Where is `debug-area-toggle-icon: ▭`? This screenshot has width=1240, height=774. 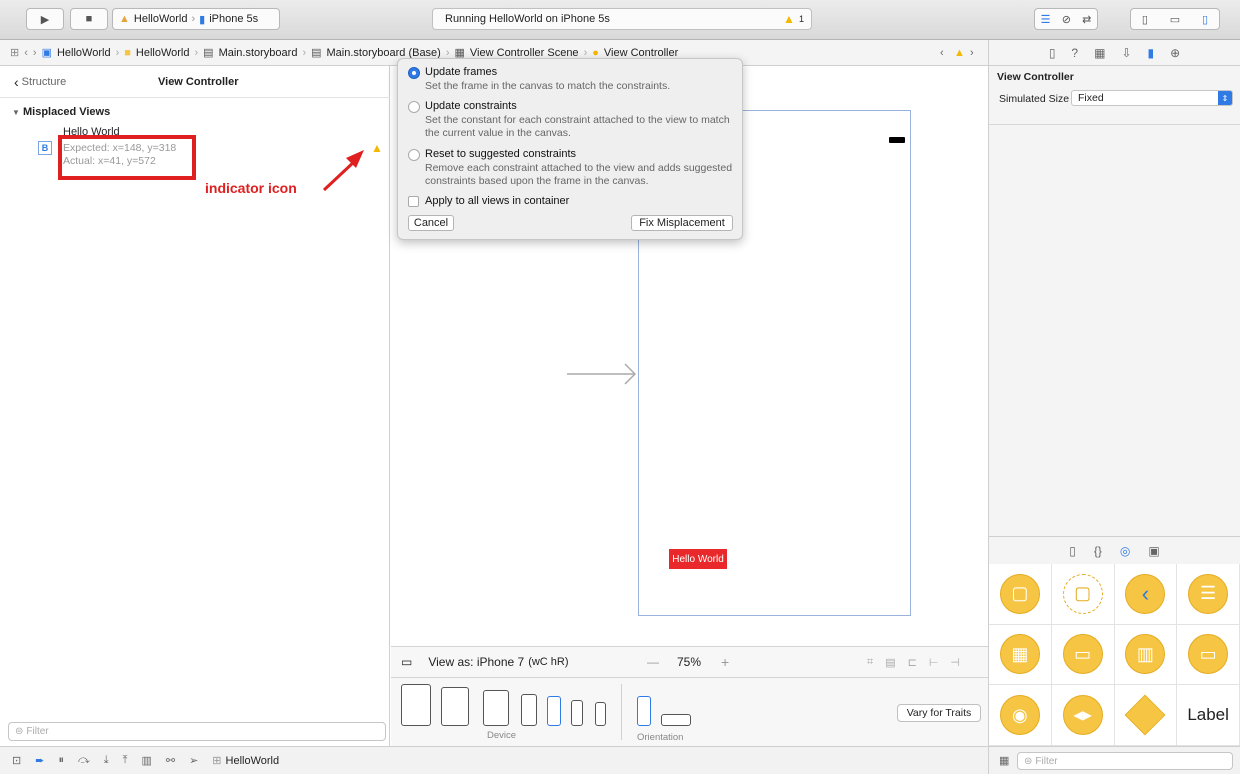
debug-area-toggle-icon: ▭ is located at coordinates (1175, 19).